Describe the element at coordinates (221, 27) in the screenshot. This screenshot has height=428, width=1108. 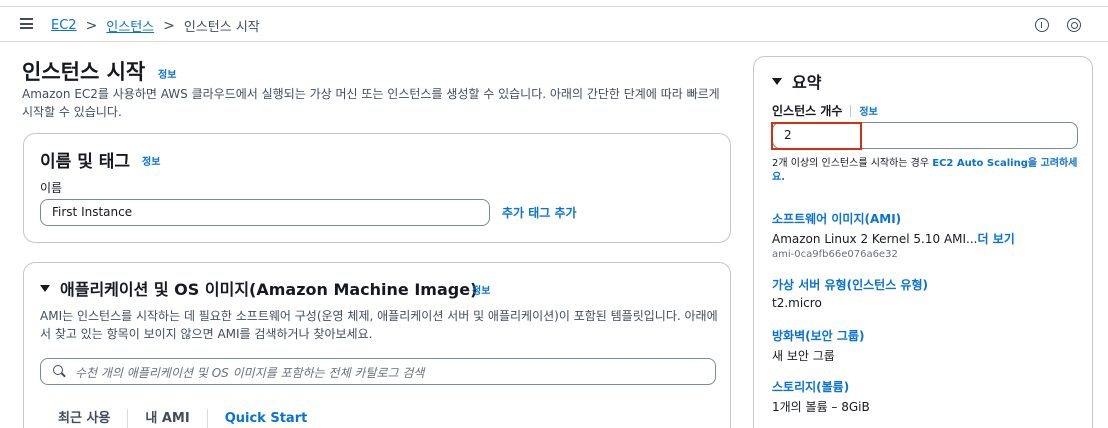
I see `breadcrumb-current: 인스턴스 시작` at that location.